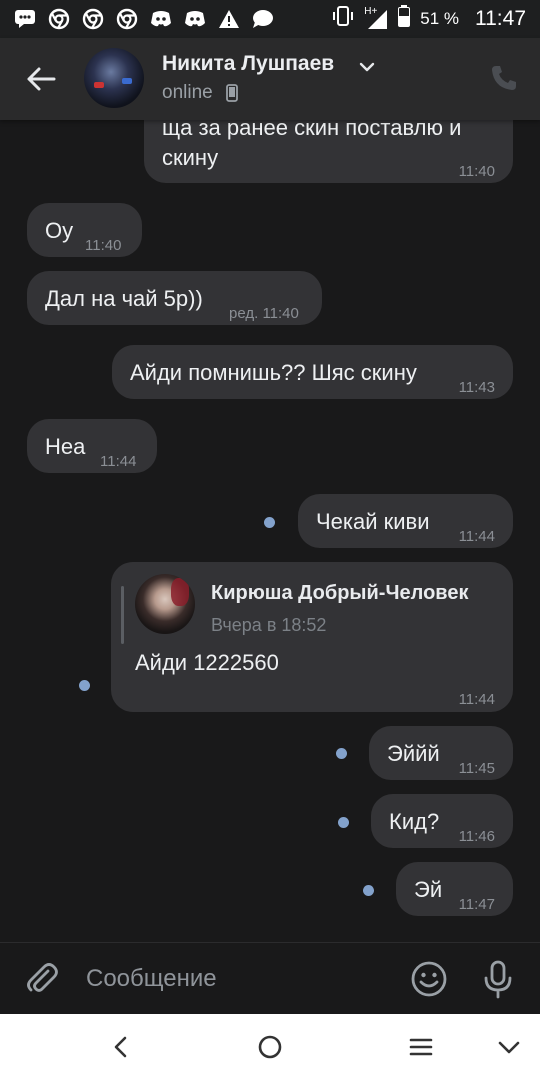  What do you see at coordinates (187, 92) in the screenshot?
I see `contact-status: online` at bounding box center [187, 92].